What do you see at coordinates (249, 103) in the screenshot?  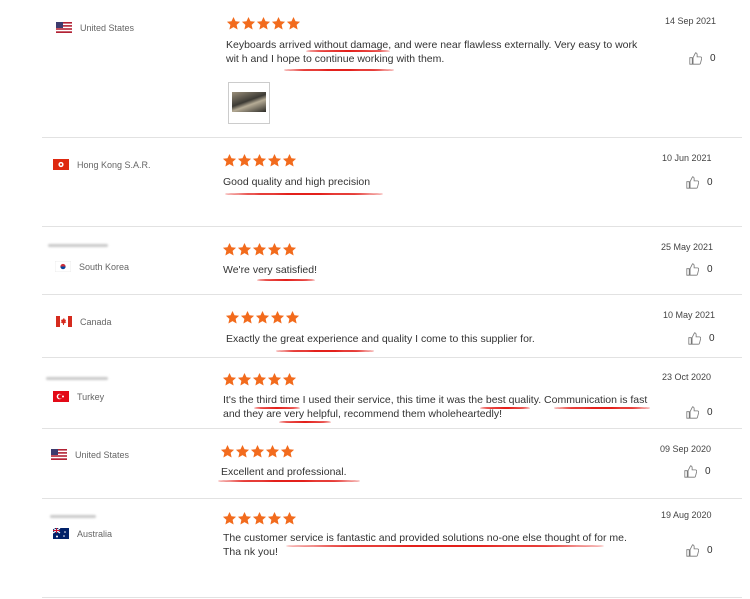 I see `review-photo` at bounding box center [249, 103].